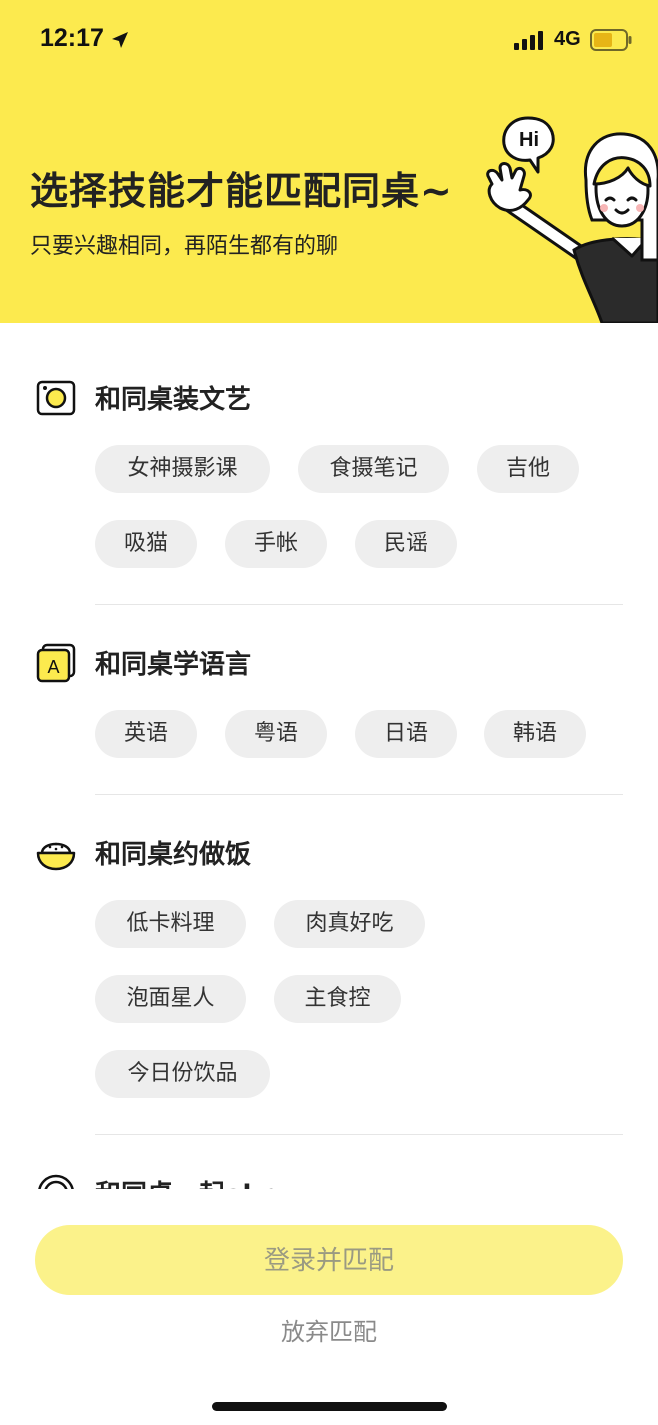  I want to click on skill-tag: 泡面星人, so click(170, 999).